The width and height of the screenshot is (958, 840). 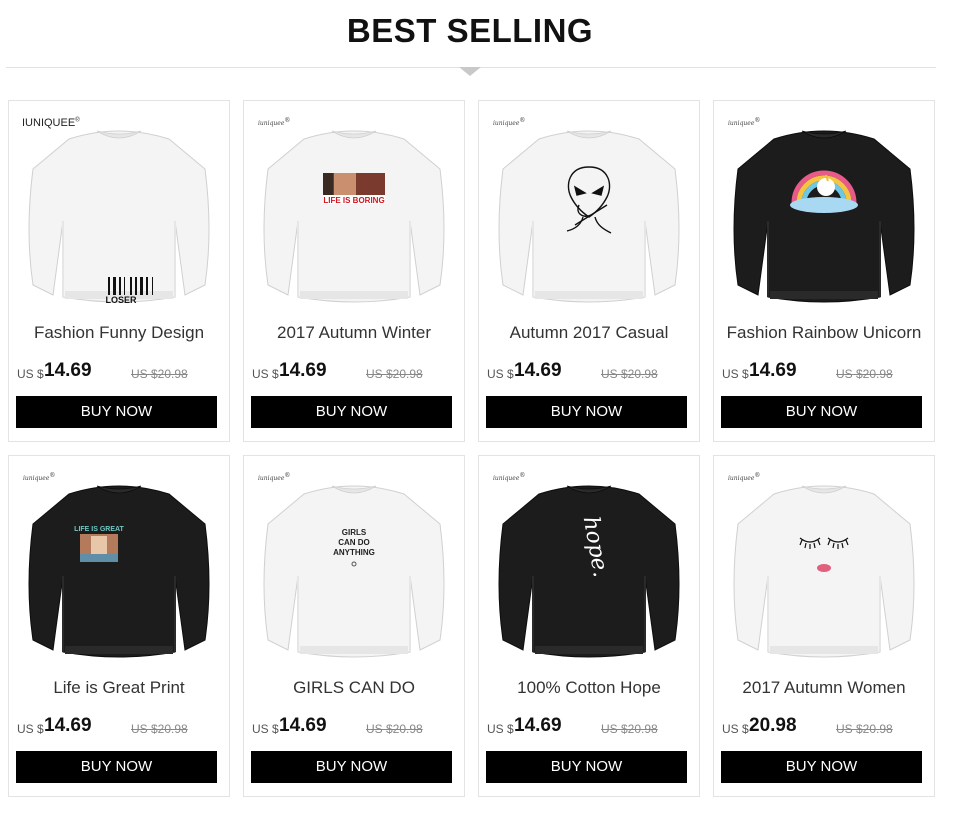 What do you see at coordinates (119, 688) in the screenshot?
I see `product-title: Life is Great Print` at bounding box center [119, 688].